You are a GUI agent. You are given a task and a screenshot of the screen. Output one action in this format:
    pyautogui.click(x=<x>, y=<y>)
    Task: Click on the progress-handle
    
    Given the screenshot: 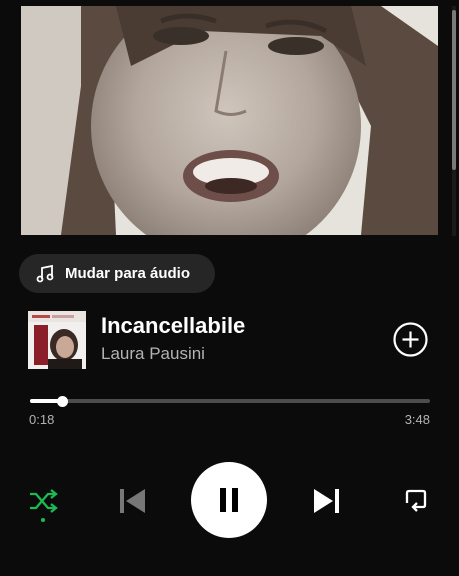 What is the action you would take?
    pyautogui.click(x=62, y=401)
    